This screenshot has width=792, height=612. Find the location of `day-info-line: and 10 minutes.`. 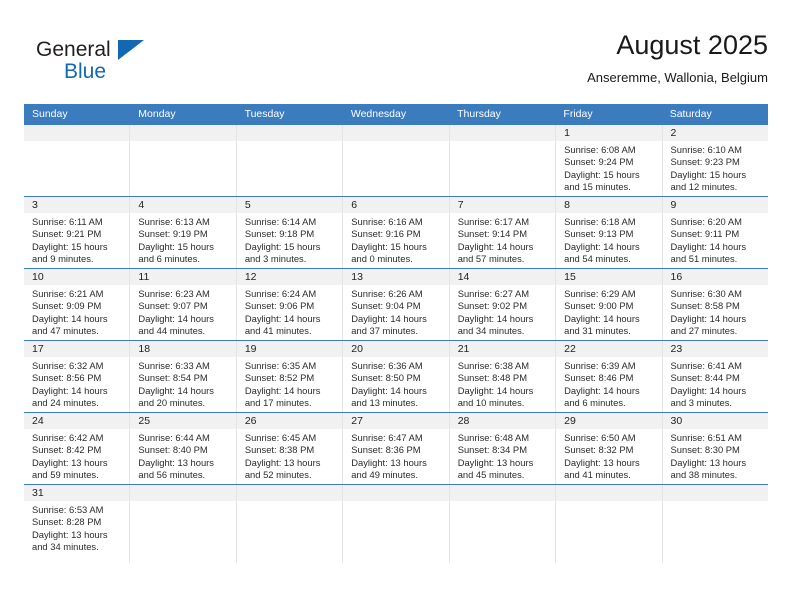

day-info-line: and 10 minutes. is located at coordinates (491, 402).